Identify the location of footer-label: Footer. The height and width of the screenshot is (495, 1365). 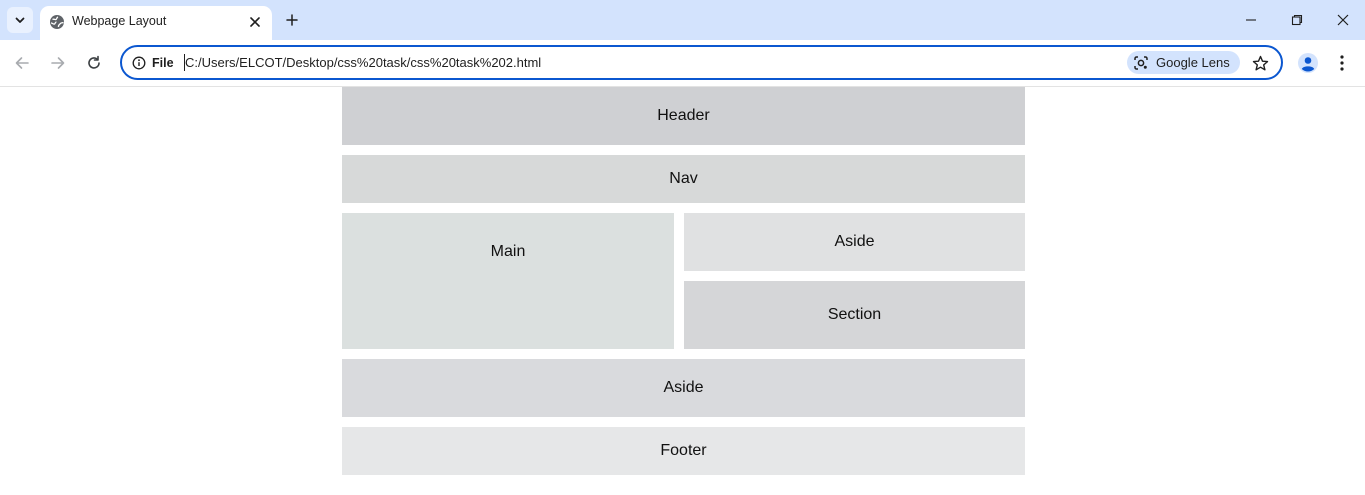
(683, 450).